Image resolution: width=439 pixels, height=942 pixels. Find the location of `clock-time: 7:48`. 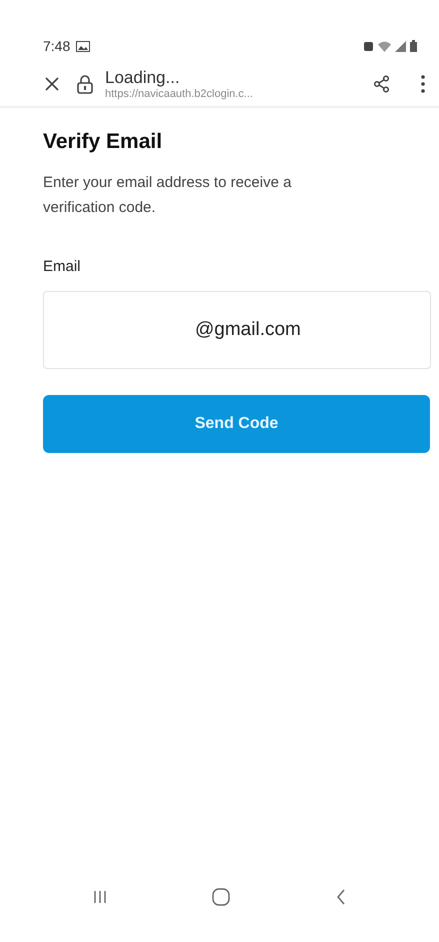

clock-time: 7:48 is located at coordinates (56, 46).